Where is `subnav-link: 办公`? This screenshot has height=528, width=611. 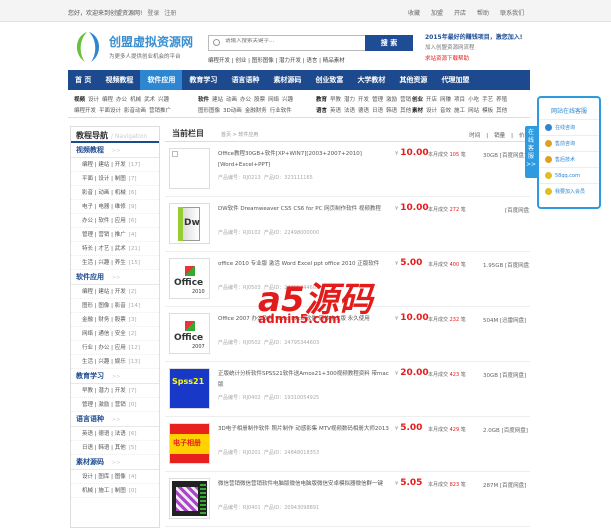 subnav-link: 办公 is located at coordinates (245, 100).